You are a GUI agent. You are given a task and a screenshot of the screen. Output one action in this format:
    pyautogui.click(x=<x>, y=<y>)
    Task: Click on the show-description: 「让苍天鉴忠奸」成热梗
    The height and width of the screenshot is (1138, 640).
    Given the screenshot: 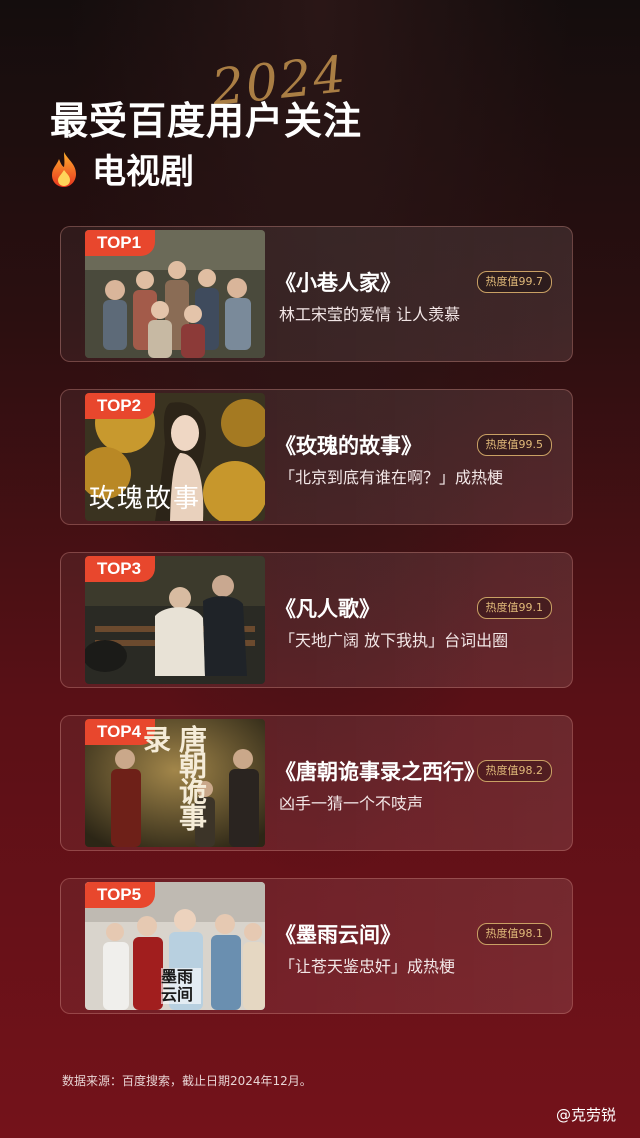 What is the action you would take?
    pyautogui.click(x=367, y=966)
    